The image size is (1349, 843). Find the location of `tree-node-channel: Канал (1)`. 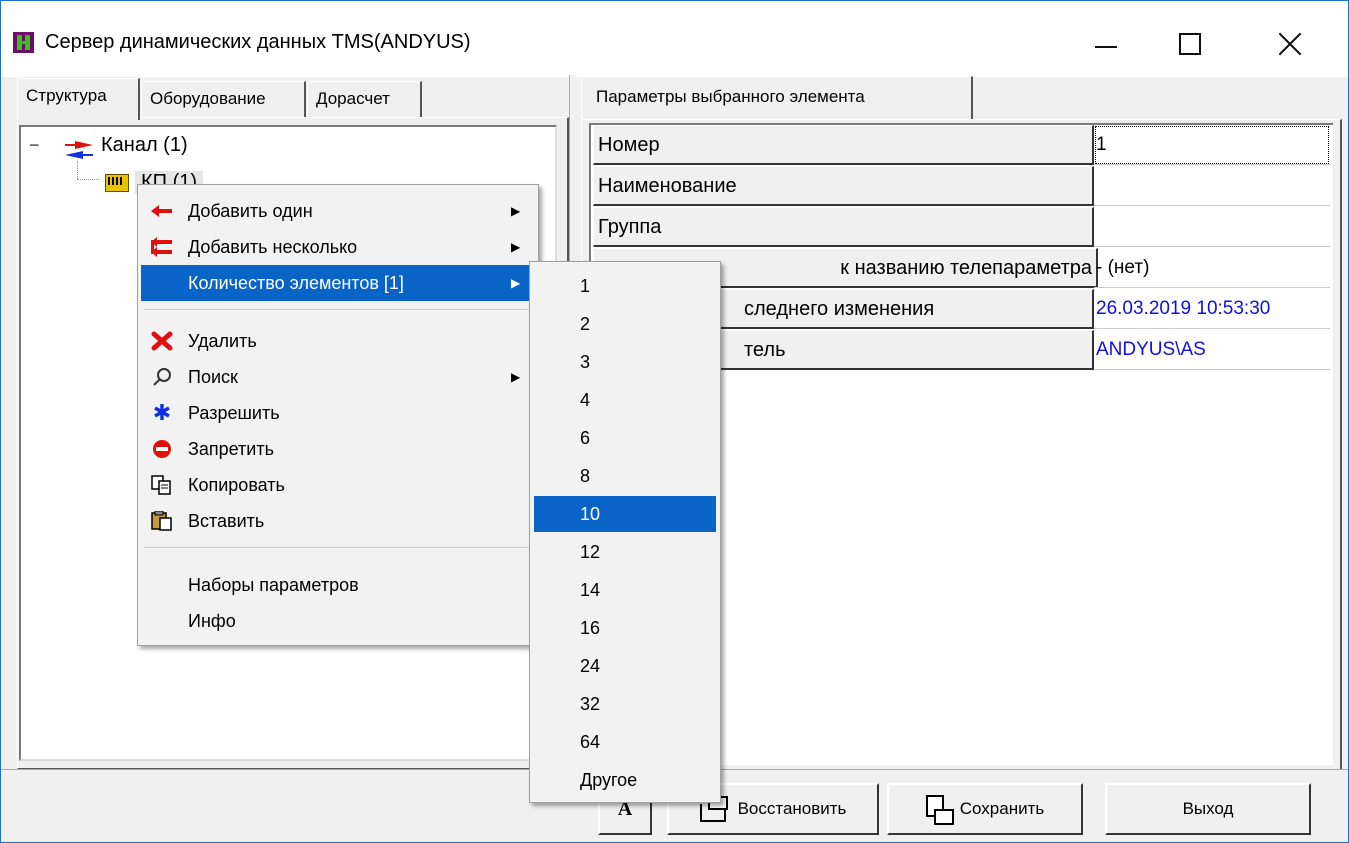

tree-node-channel: Канал (1) is located at coordinates (144, 145).